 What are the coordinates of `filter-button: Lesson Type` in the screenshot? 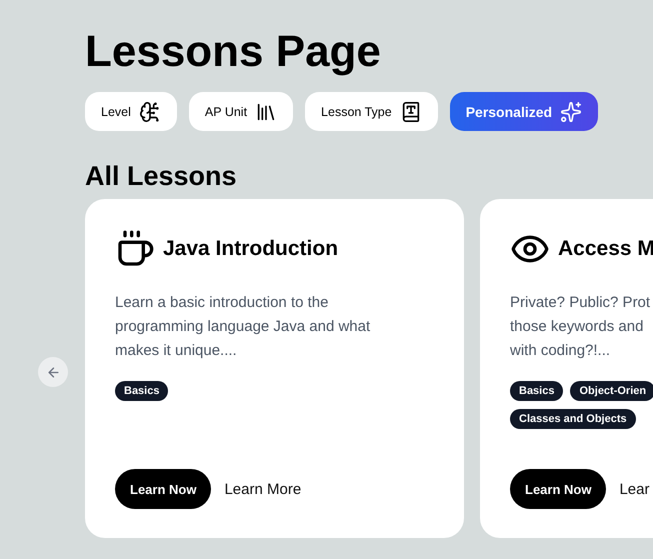 It's located at (371, 111).